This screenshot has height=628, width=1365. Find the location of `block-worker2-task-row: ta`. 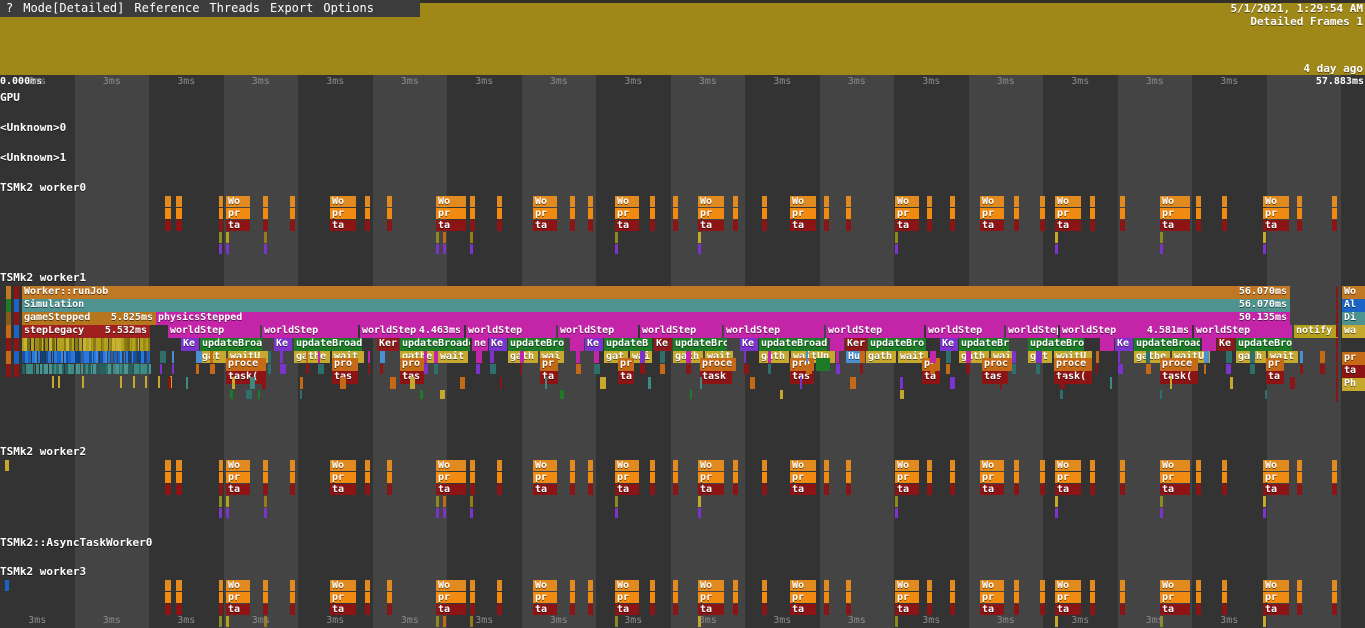

block-worker2-task-row: ta is located at coordinates (1068, 489).